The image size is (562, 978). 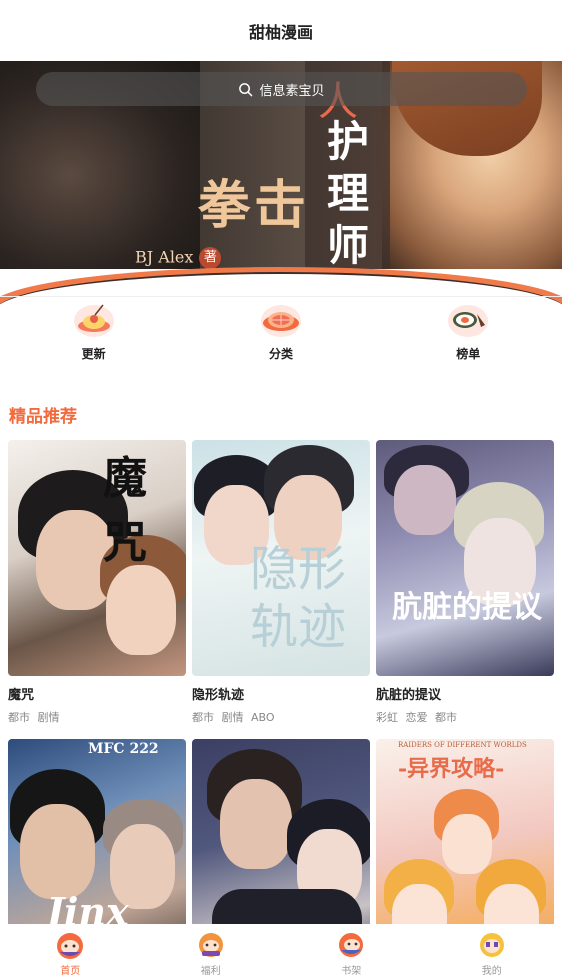 I want to click on search-placeholder: 信息素宝贝, so click(x=292, y=91).